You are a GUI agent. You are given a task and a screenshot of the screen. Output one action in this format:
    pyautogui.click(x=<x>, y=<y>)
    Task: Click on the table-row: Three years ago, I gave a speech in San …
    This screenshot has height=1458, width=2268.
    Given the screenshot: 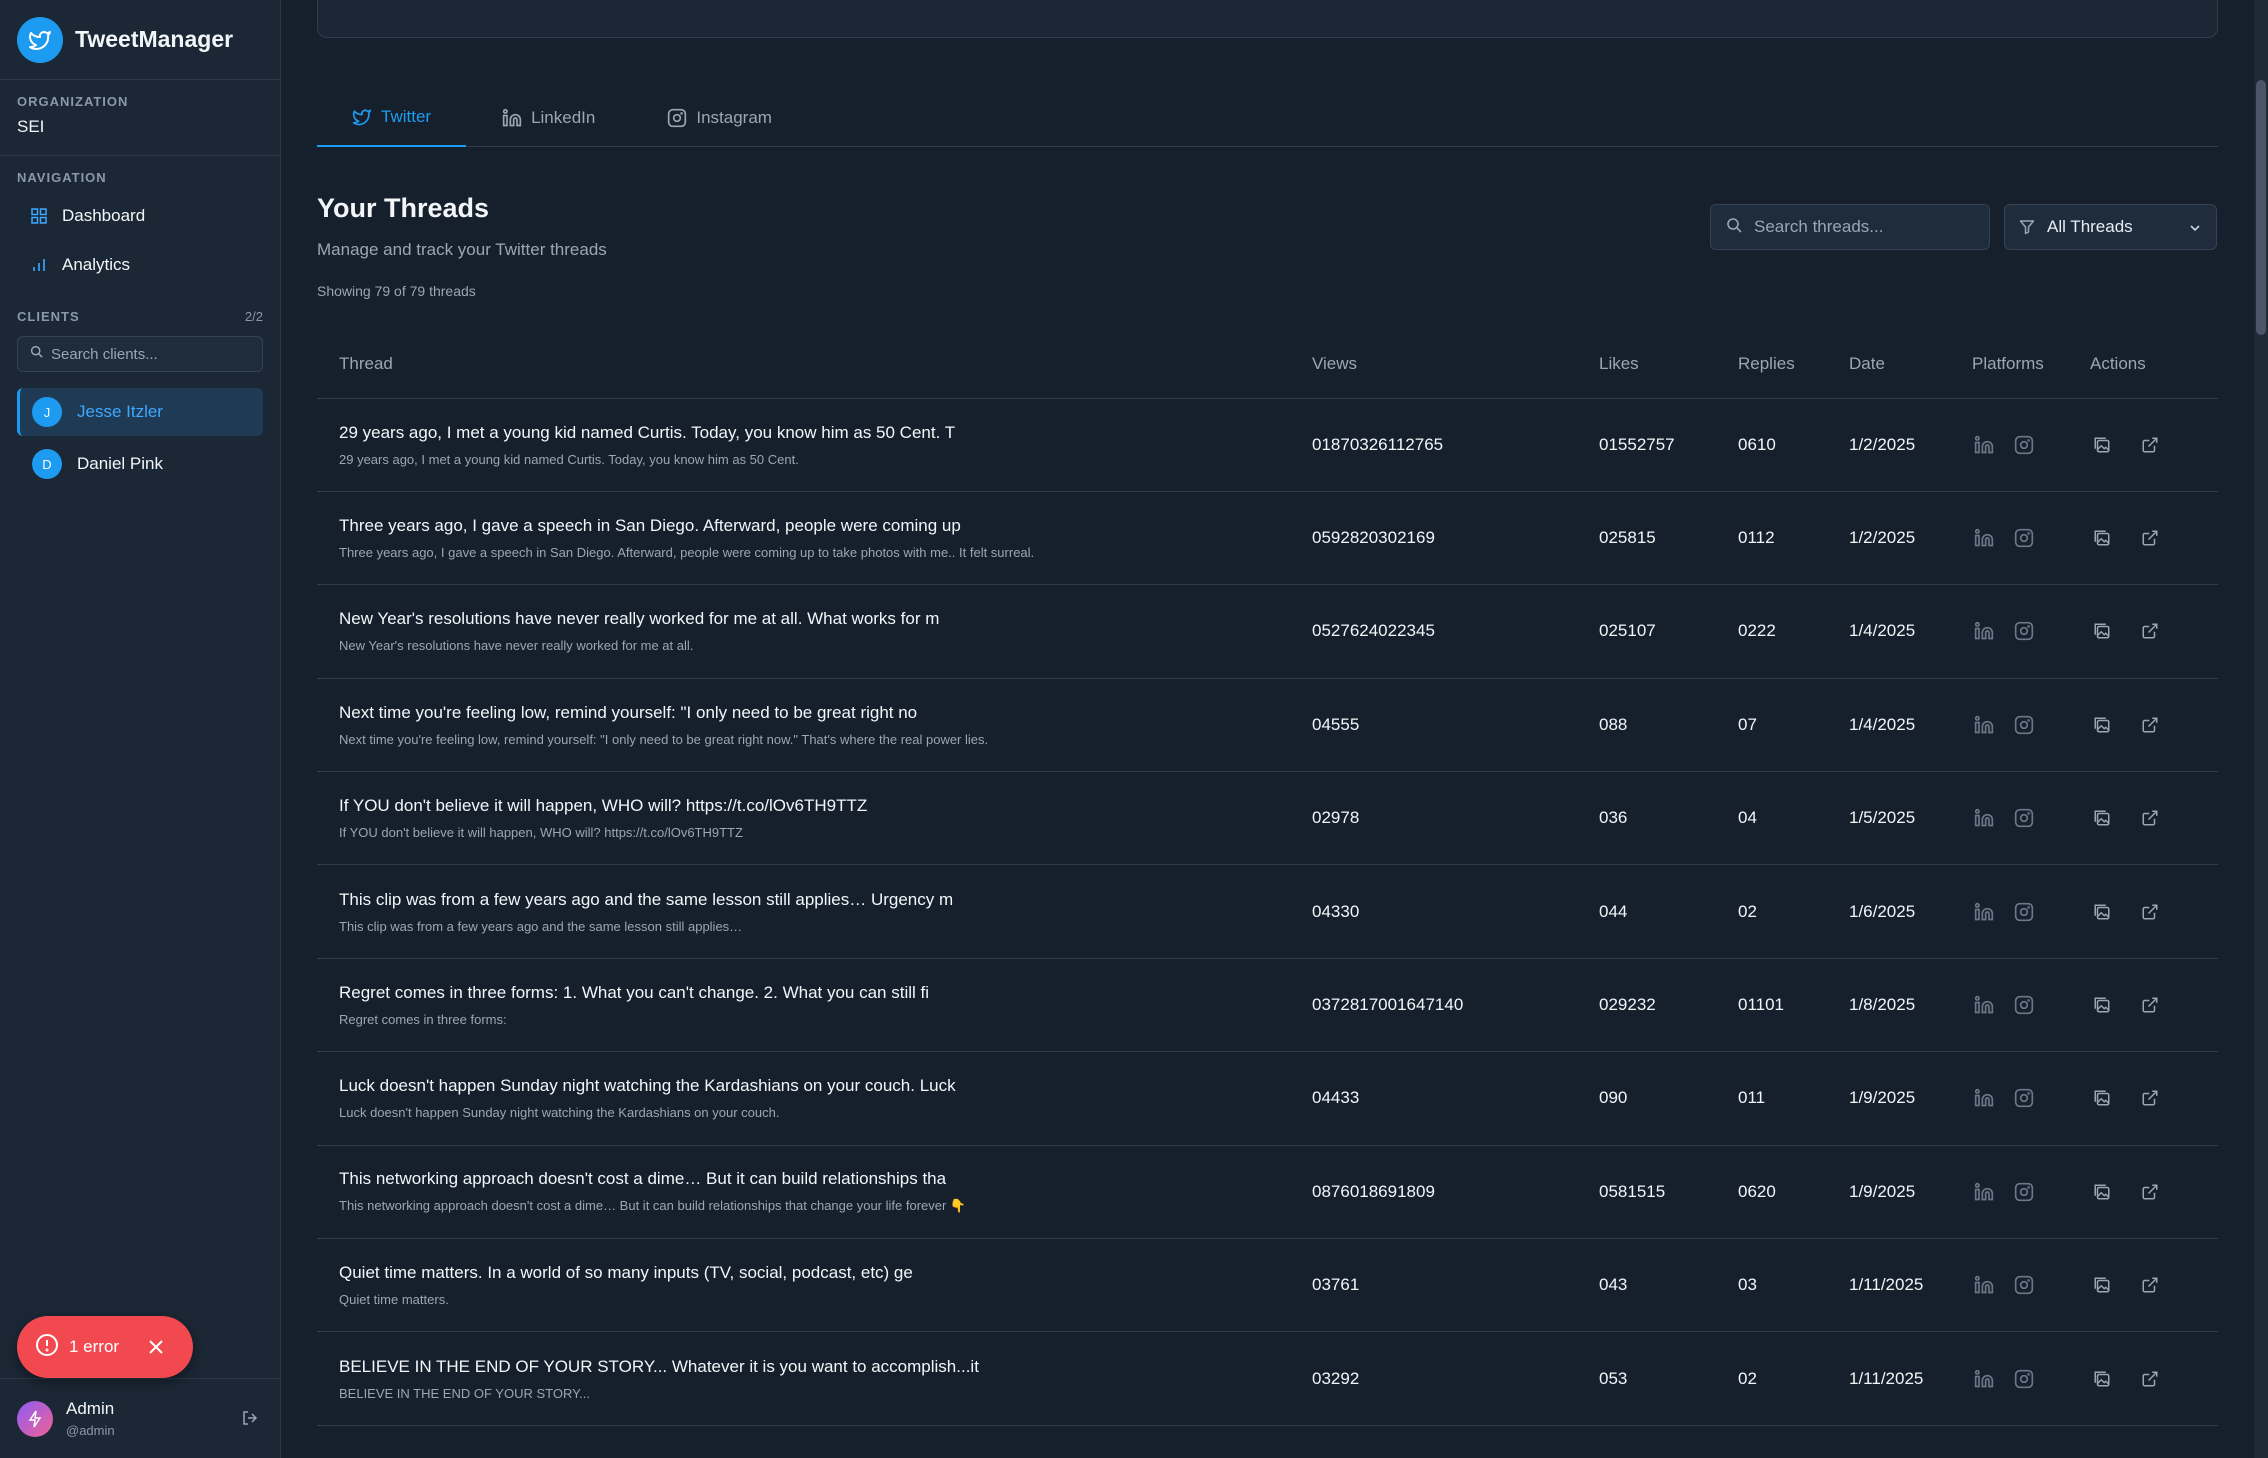 What is the action you would take?
    pyautogui.click(x=1267, y=538)
    